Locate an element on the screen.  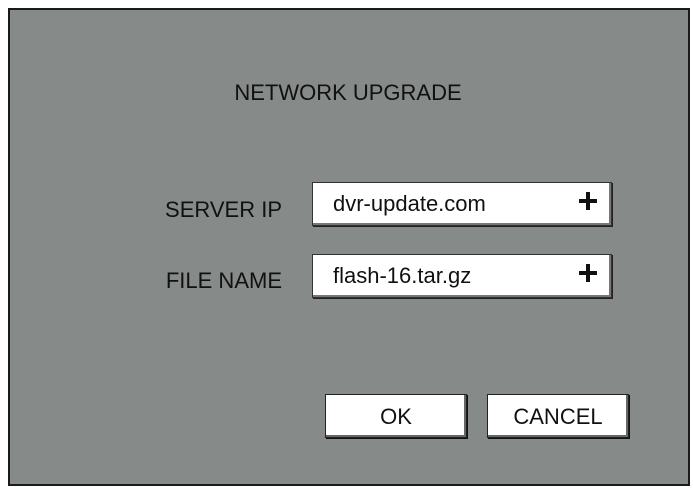
dialog-title: NETWORK UPGRADE is located at coordinates (349, 93).